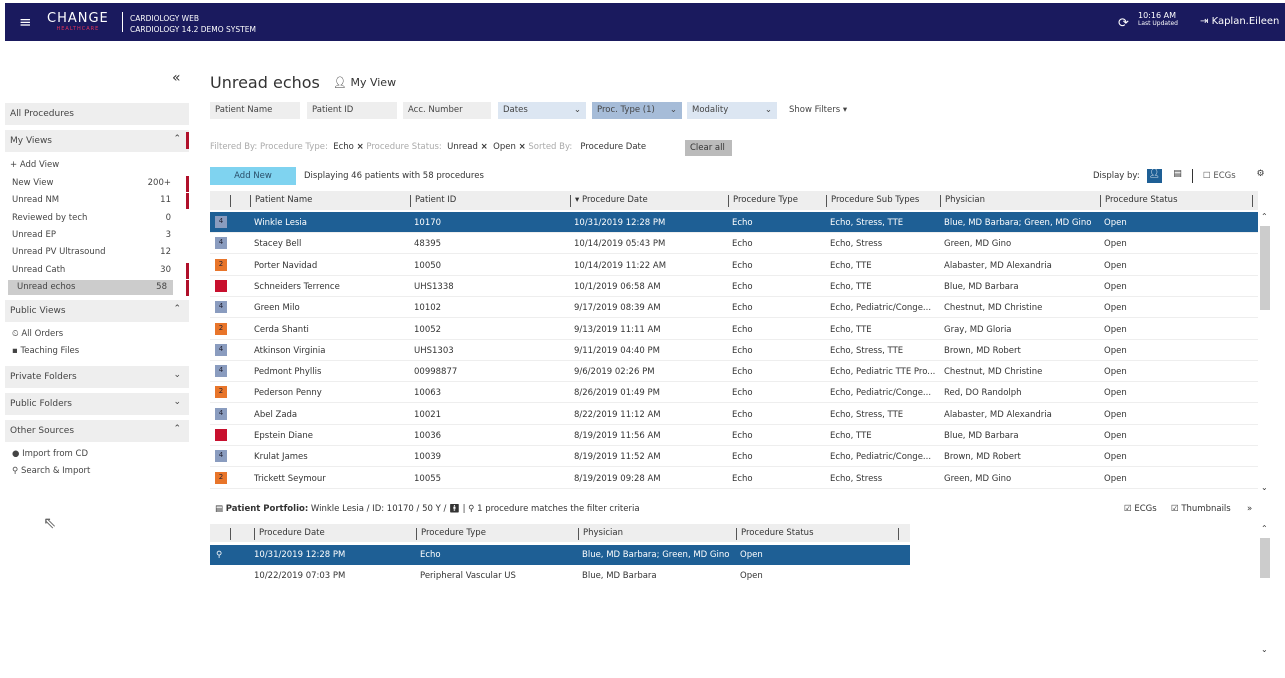 Image resolution: width=1285 pixels, height=678 pixels. Describe the element at coordinates (255, 110) in the screenshot. I see `patient-name-filter: Patient Name` at that location.